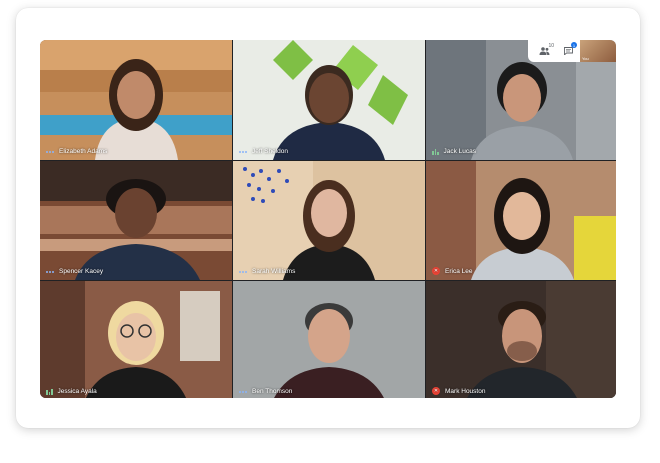 This screenshot has width=660, height=463. Describe the element at coordinates (459, 271) in the screenshot. I see `participant-name: Erica Lee` at that location.